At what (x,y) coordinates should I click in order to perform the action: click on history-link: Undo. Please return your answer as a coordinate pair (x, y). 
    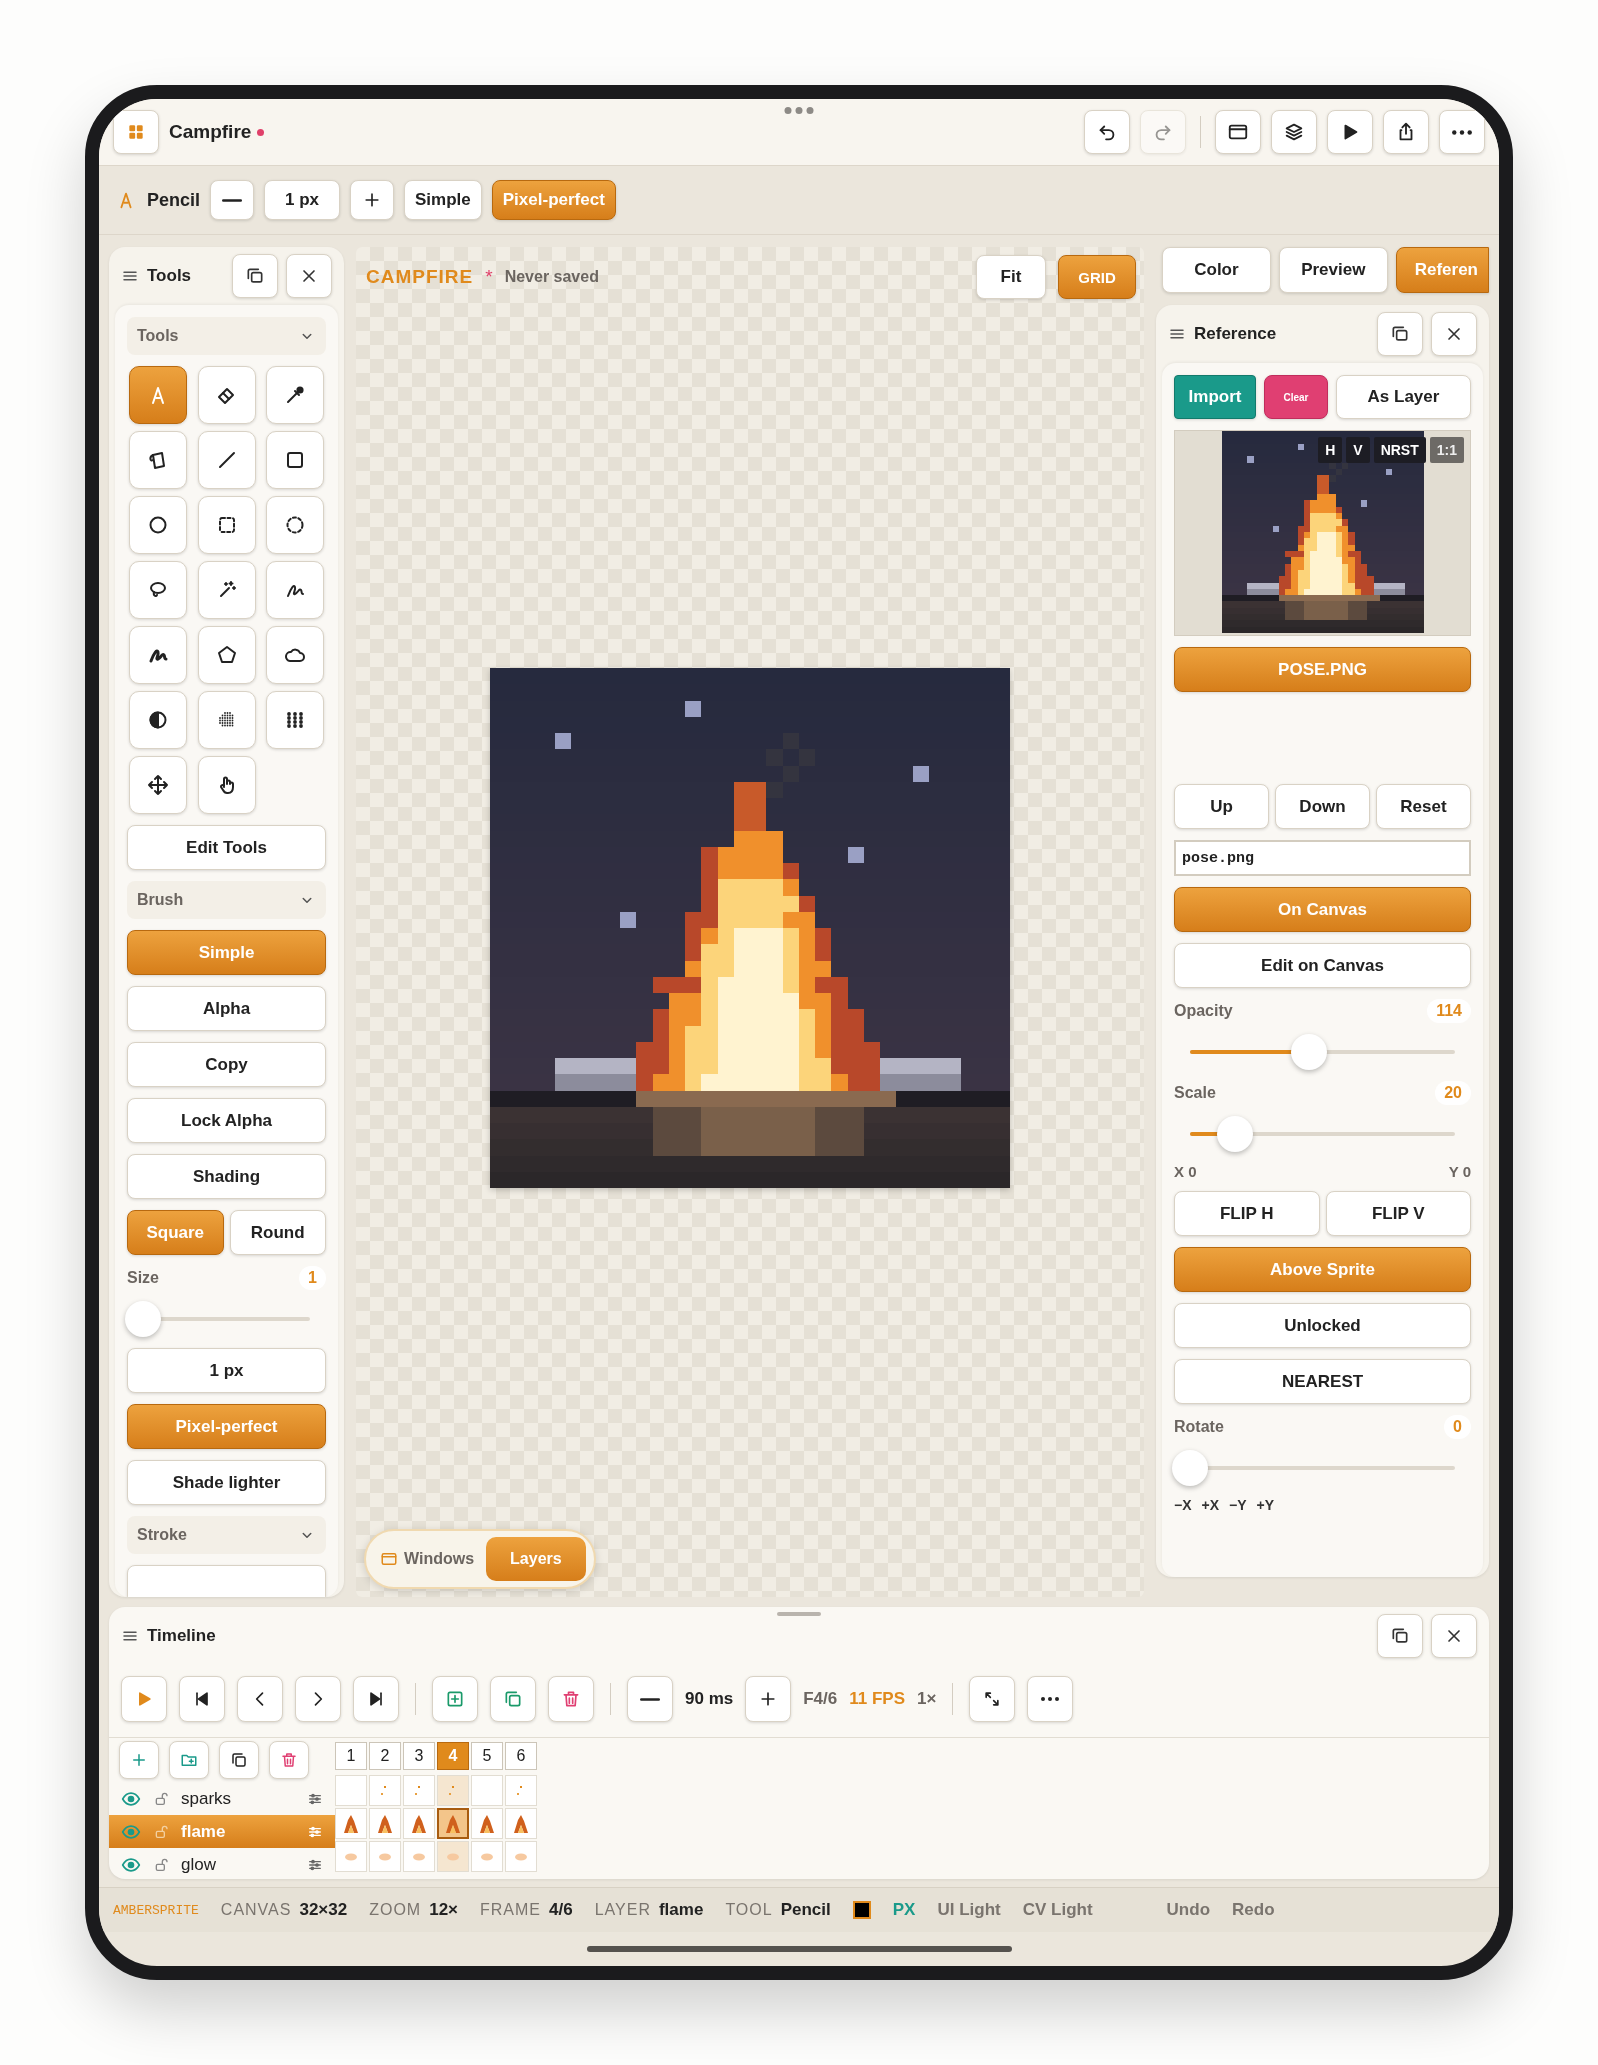
    Looking at the image, I should click on (1188, 1910).